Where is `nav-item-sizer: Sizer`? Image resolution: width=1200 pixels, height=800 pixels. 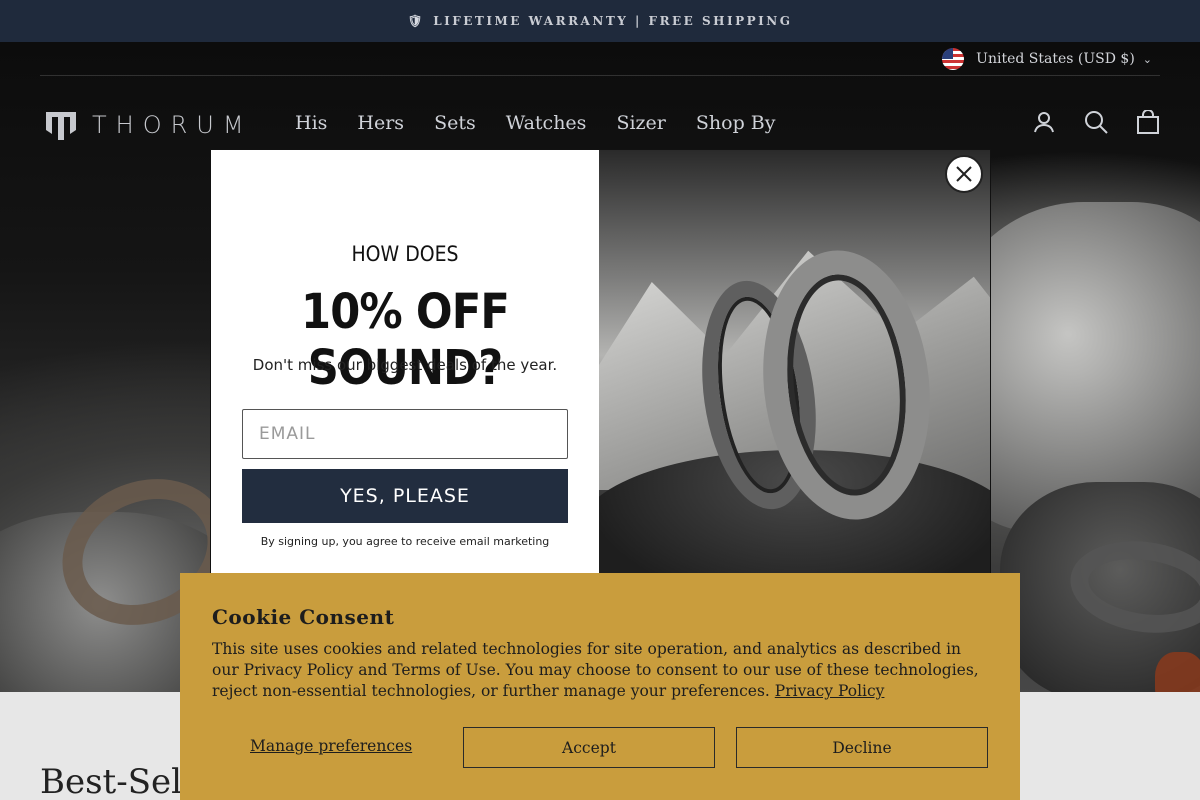 nav-item-sizer: Sizer is located at coordinates (640, 123).